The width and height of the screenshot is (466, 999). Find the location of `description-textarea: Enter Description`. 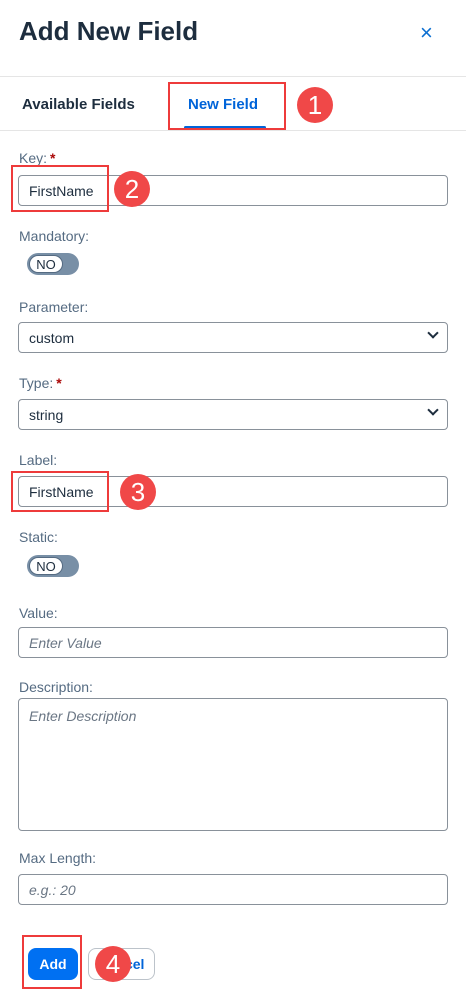

description-textarea: Enter Description is located at coordinates (233, 764).